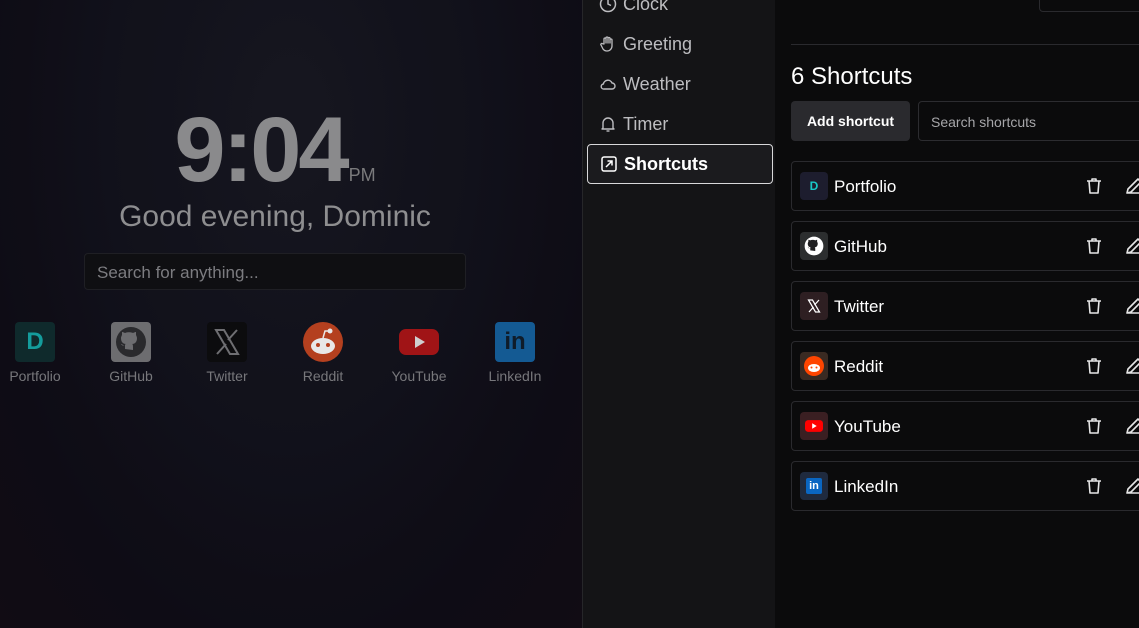 This screenshot has width=1139, height=628. Describe the element at coordinates (608, 84) in the screenshot. I see `cloud-icon` at that location.